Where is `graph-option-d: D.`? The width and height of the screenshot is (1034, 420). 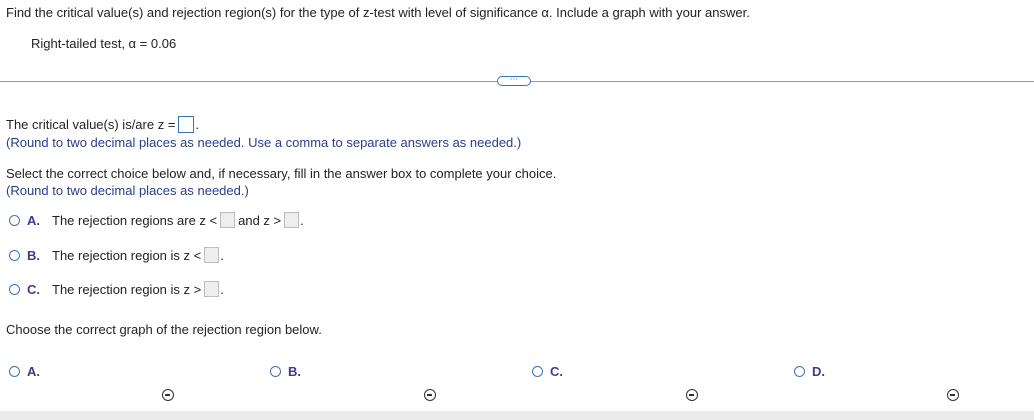 graph-option-d: D. is located at coordinates (809, 371).